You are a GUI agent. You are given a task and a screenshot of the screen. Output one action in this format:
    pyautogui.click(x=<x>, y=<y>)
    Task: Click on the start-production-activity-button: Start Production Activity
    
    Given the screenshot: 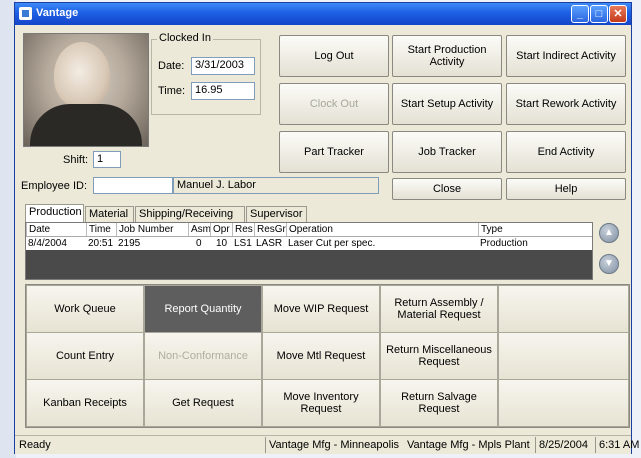 What is the action you would take?
    pyautogui.click(x=447, y=56)
    